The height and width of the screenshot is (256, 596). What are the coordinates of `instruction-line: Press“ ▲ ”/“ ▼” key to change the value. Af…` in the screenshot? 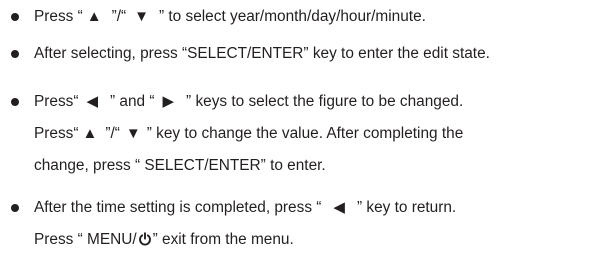 It's located at (249, 133).